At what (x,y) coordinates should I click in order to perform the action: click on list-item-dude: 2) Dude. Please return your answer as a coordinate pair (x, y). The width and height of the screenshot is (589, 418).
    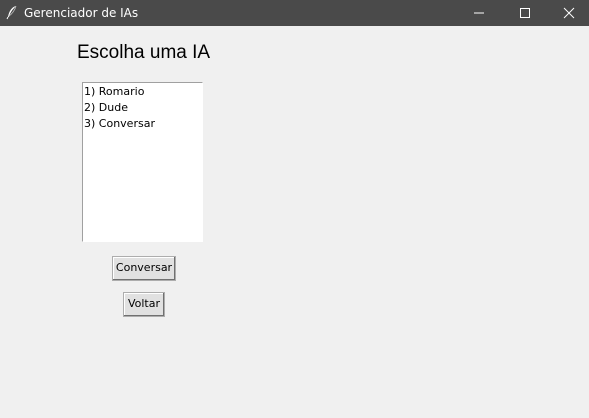
    Looking at the image, I should click on (106, 108).